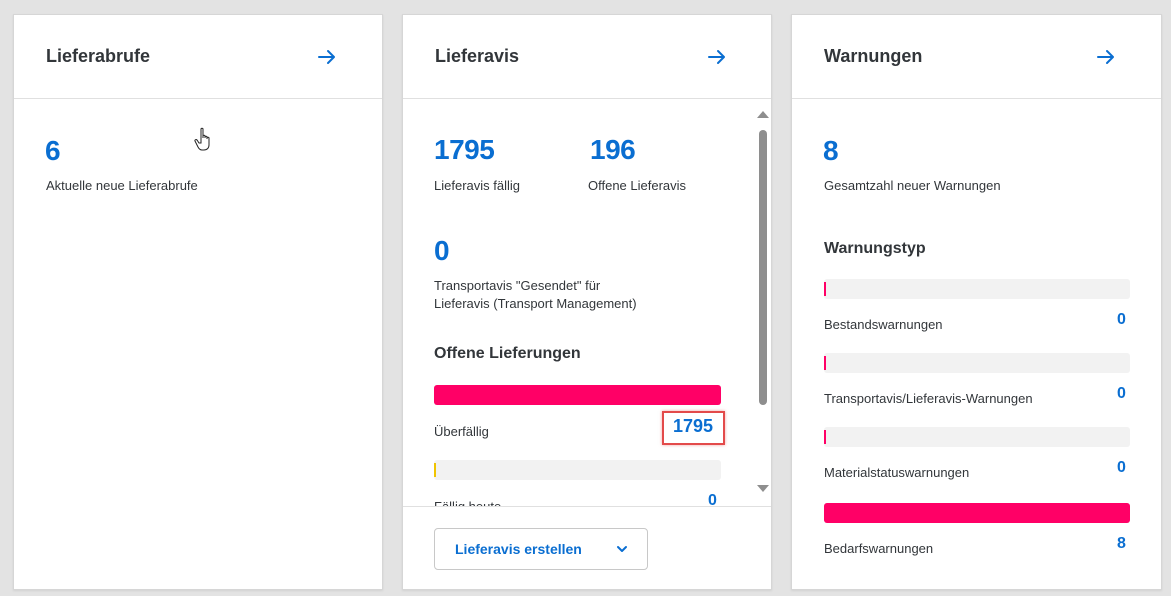 Image resolution: width=1171 pixels, height=596 pixels. I want to click on hand-pointer-icon, so click(202, 139).